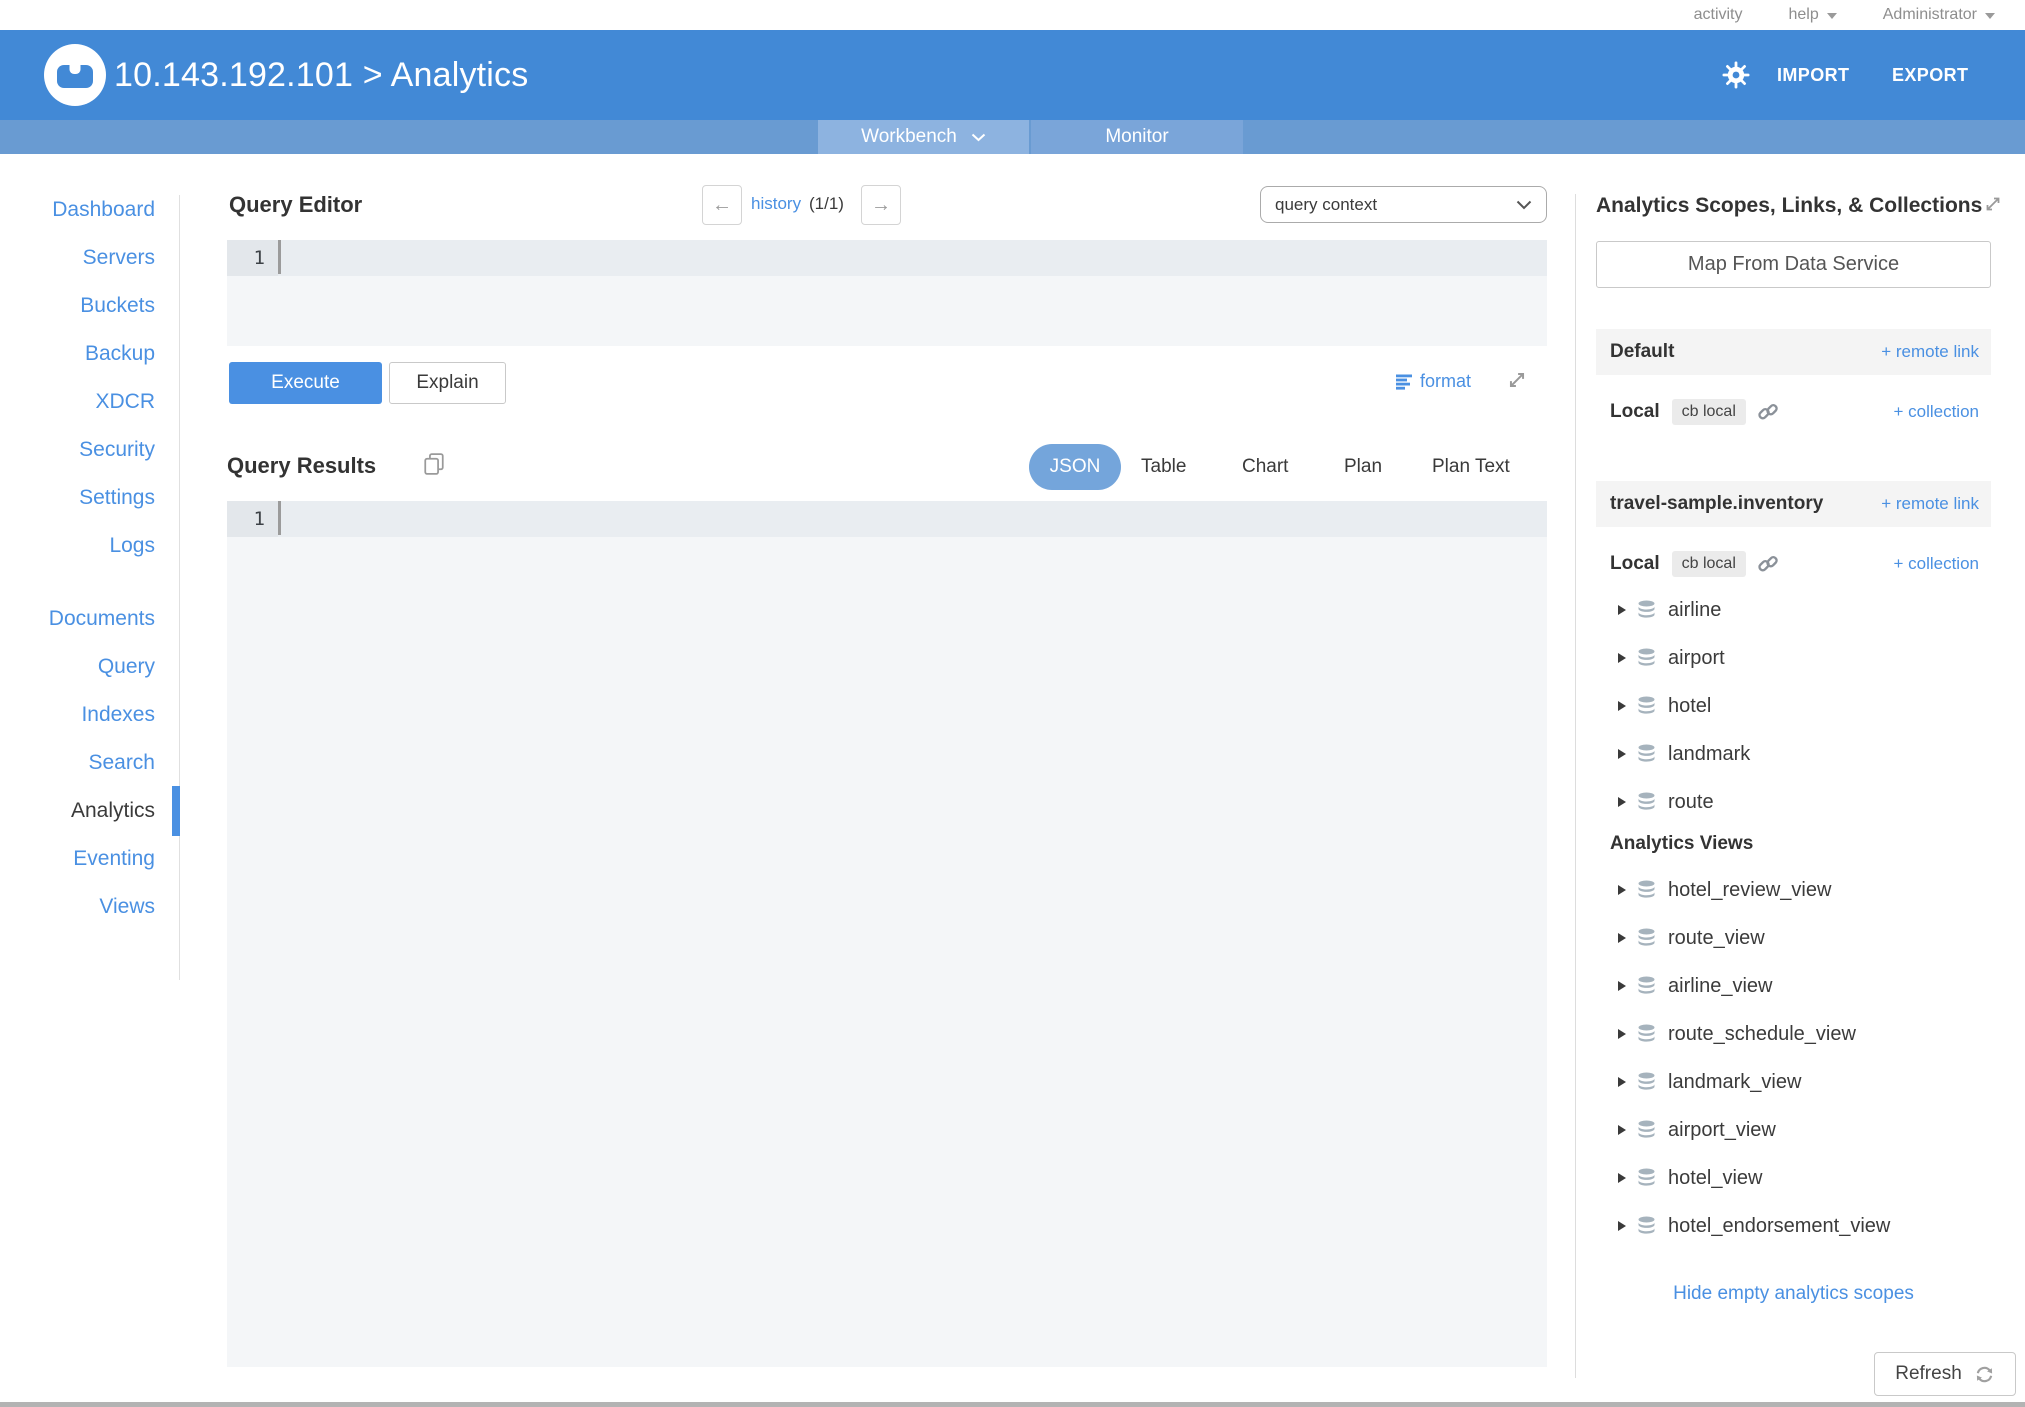  I want to click on sidebar-item-analytics: Analytics, so click(77, 811).